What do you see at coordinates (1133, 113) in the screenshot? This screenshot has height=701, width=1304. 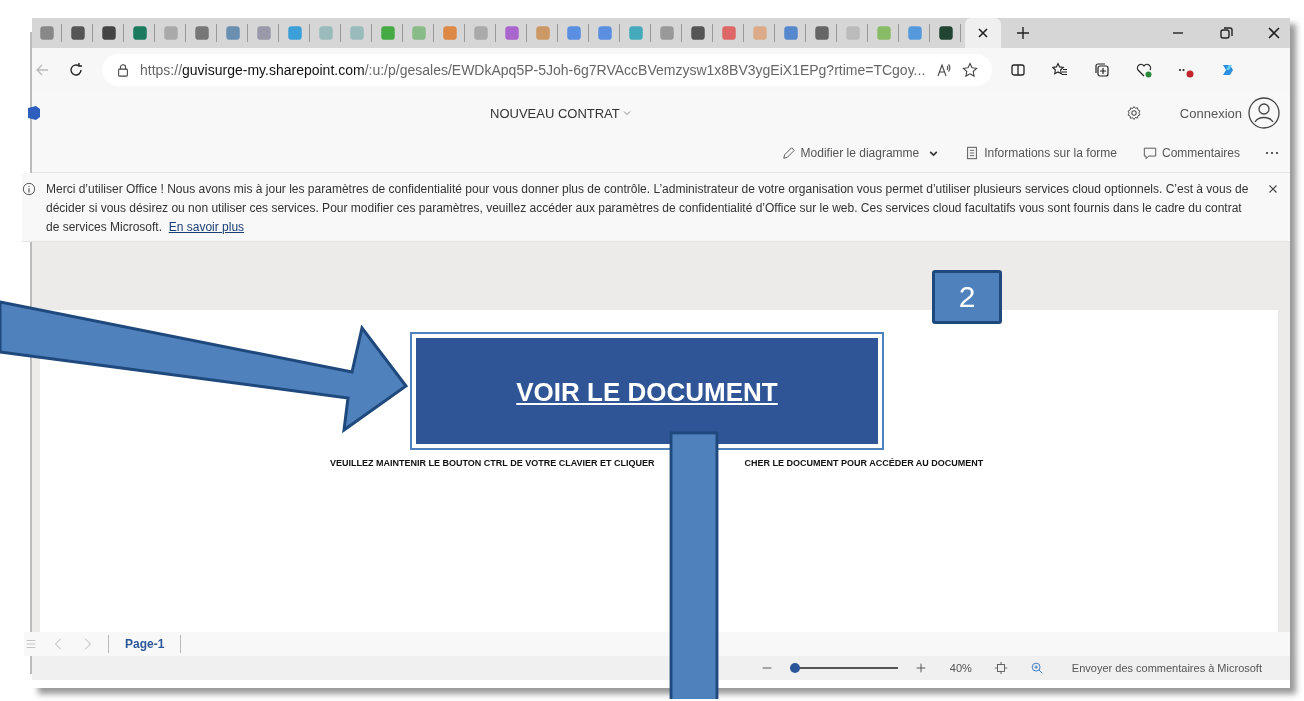 I see `settings-icon` at bounding box center [1133, 113].